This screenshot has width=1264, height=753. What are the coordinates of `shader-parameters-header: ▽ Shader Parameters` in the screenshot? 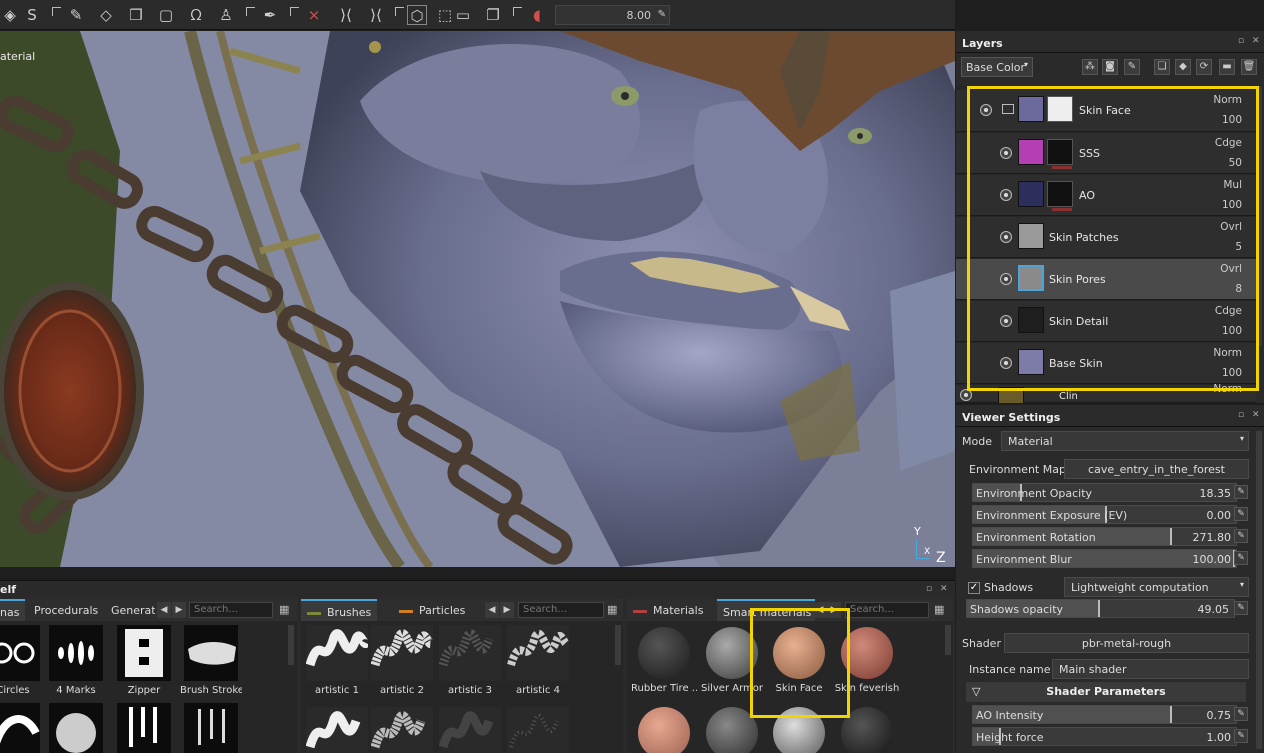 It's located at (1106, 692).